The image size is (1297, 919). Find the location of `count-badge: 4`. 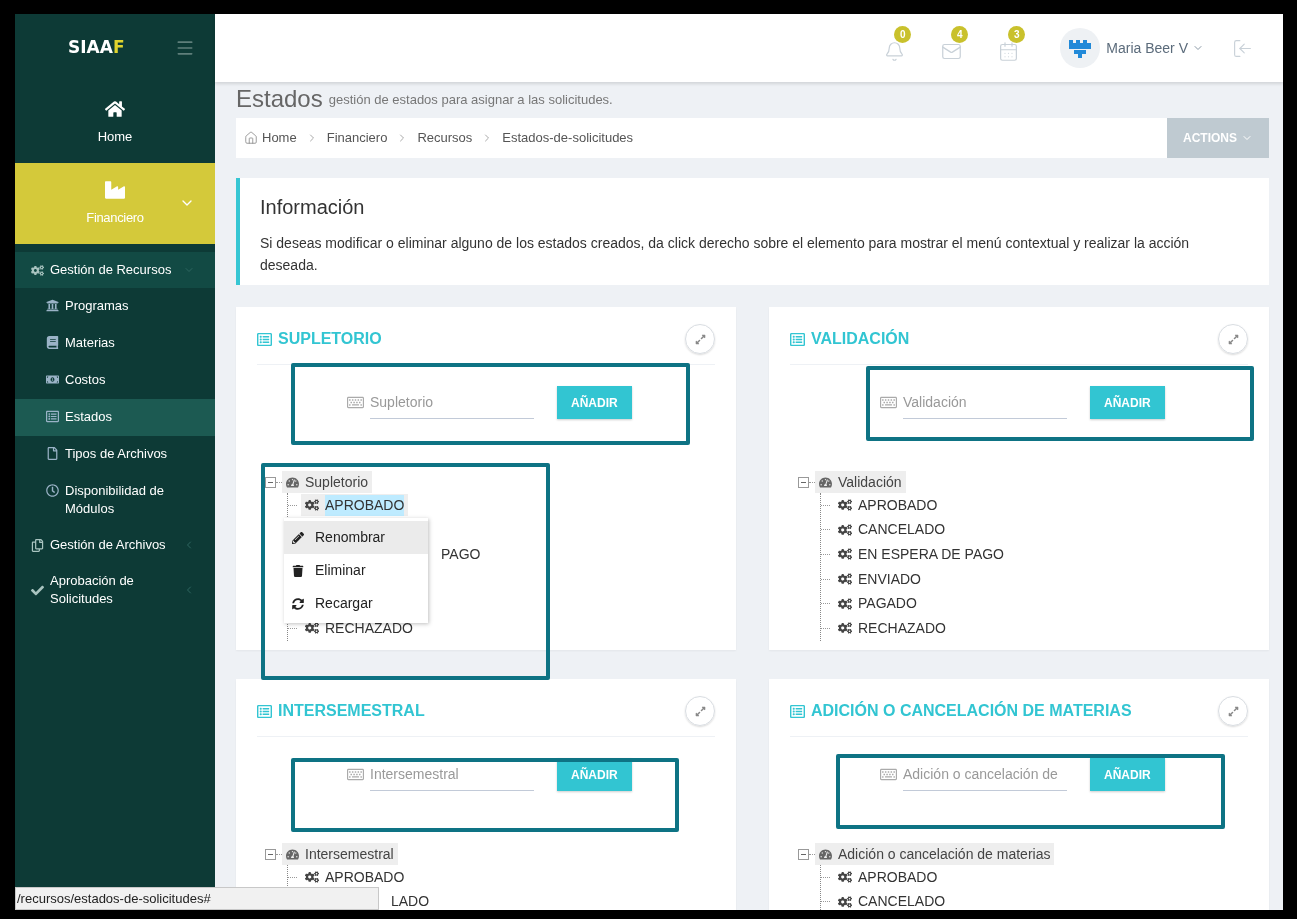

count-badge: 4 is located at coordinates (960, 34).